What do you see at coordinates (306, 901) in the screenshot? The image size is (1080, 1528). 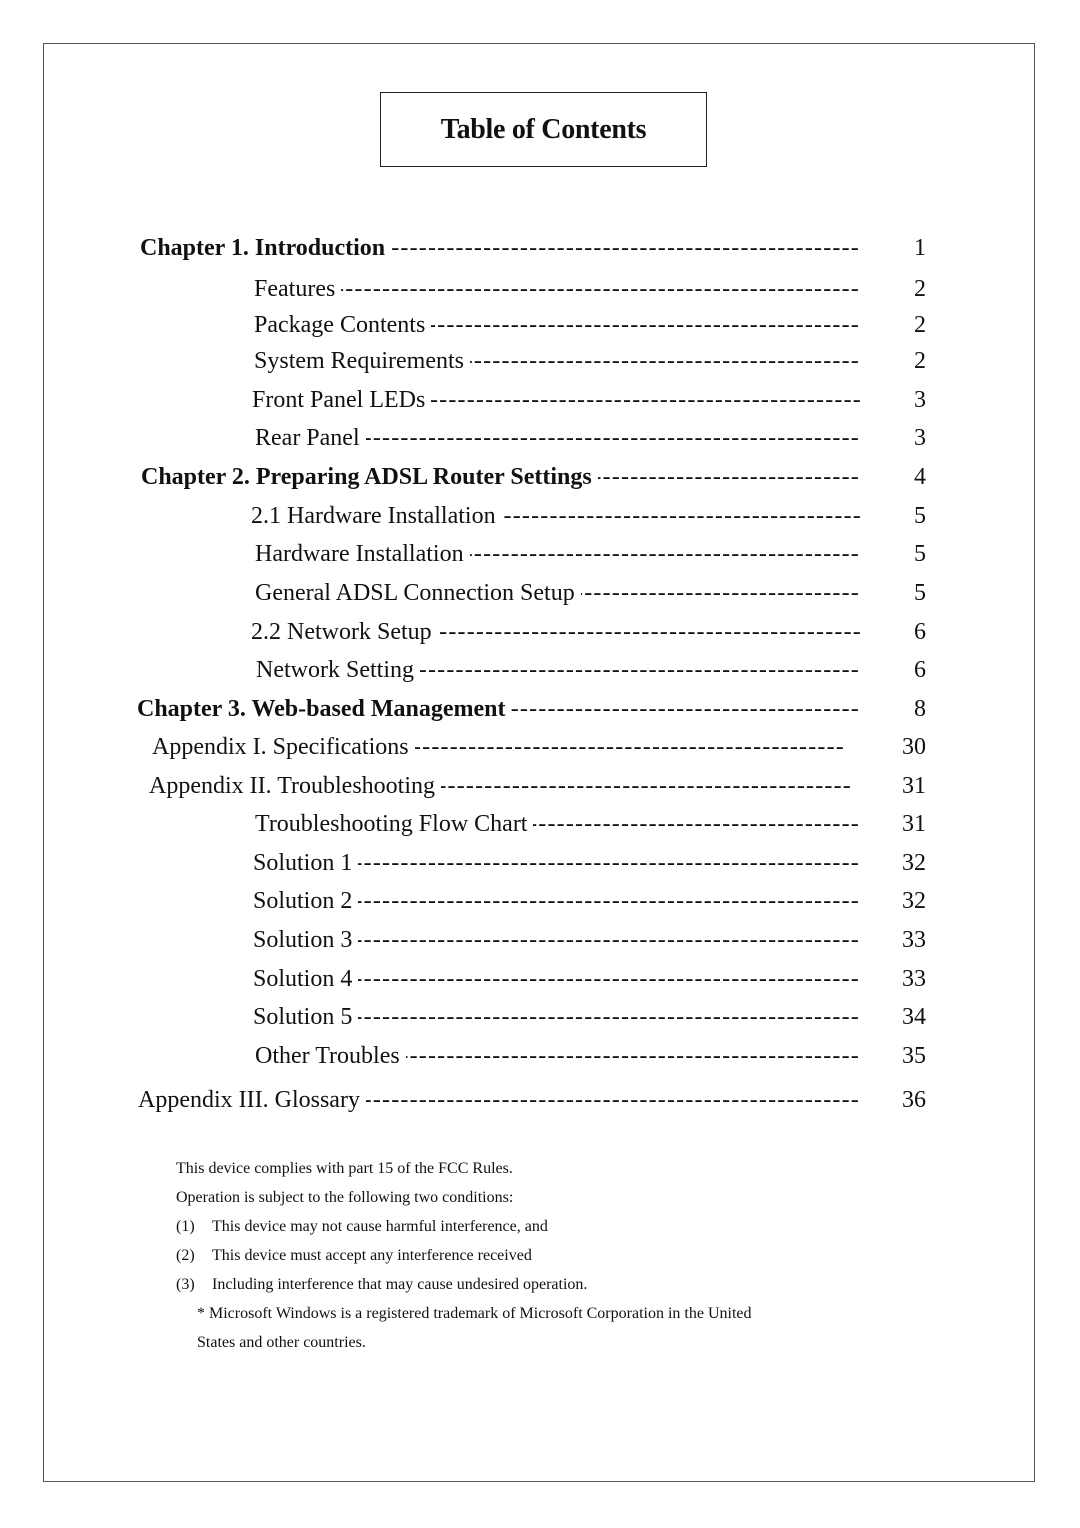 I see `toc-entry-title: Solution 2` at bounding box center [306, 901].